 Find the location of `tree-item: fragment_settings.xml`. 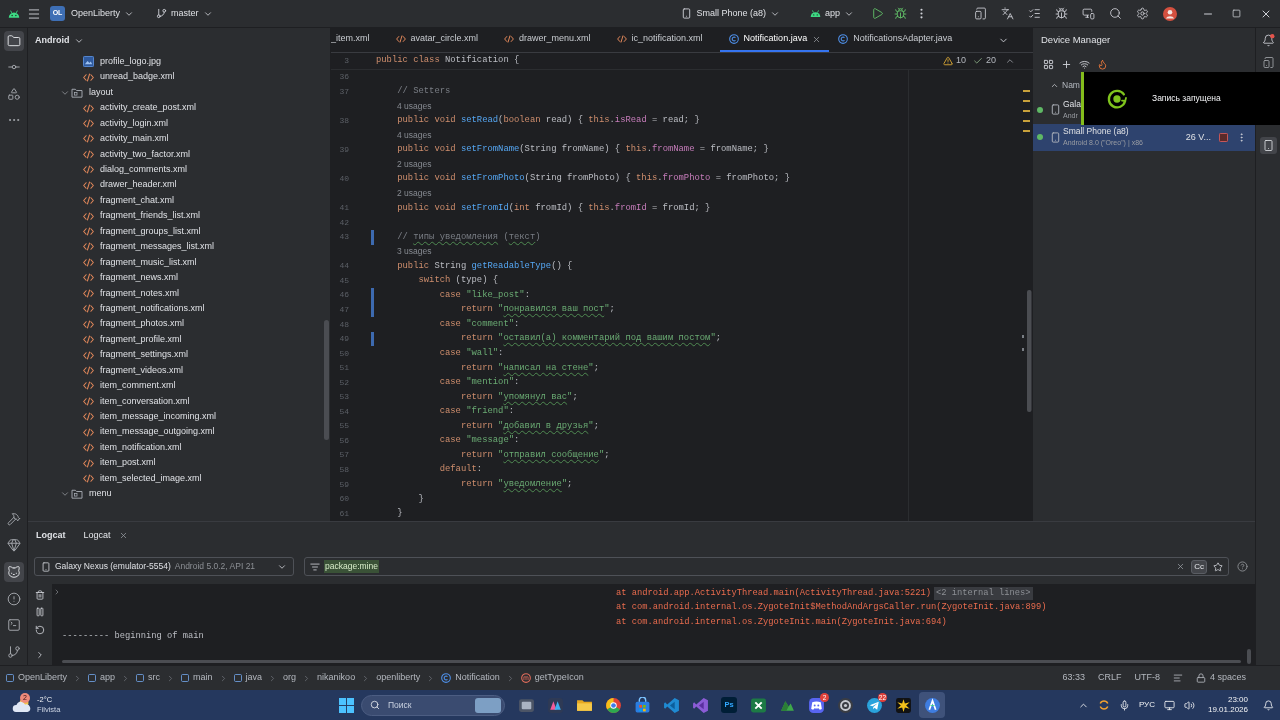

tree-item: fragment_settings.xml is located at coordinates (144, 355).